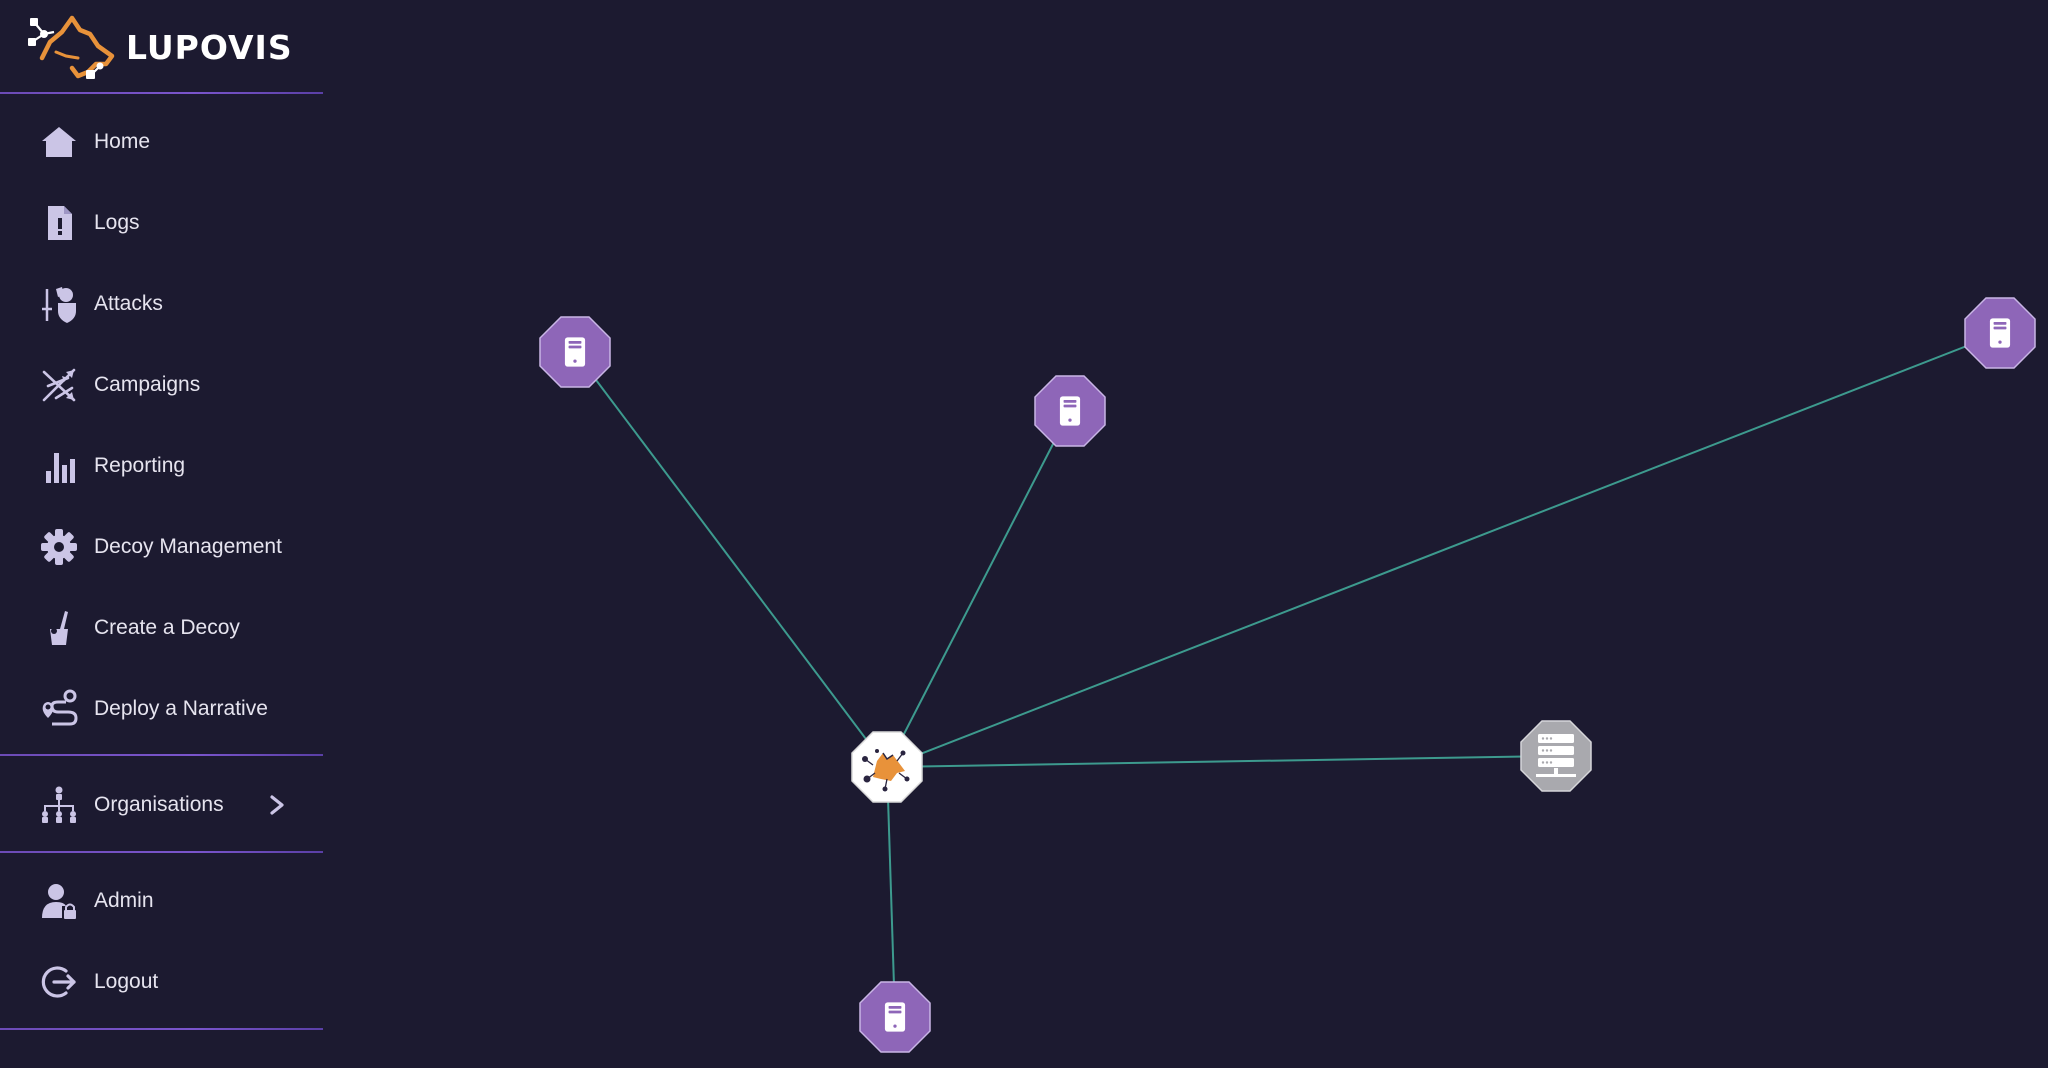 This screenshot has width=2048, height=1068. What do you see at coordinates (128, 303) in the screenshot?
I see `sidebar-item-label: Attacks` at bounding box center [128, 303].